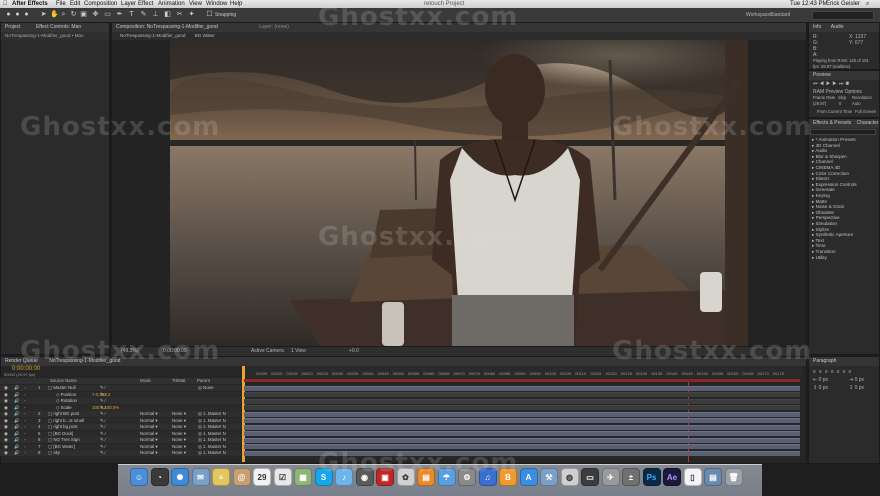 The width and height of the screenshot is (880, 496). Describe the element at coordinates (143, 14) in the screenshot. I see `brush-tool-icon: ✎` at that location.